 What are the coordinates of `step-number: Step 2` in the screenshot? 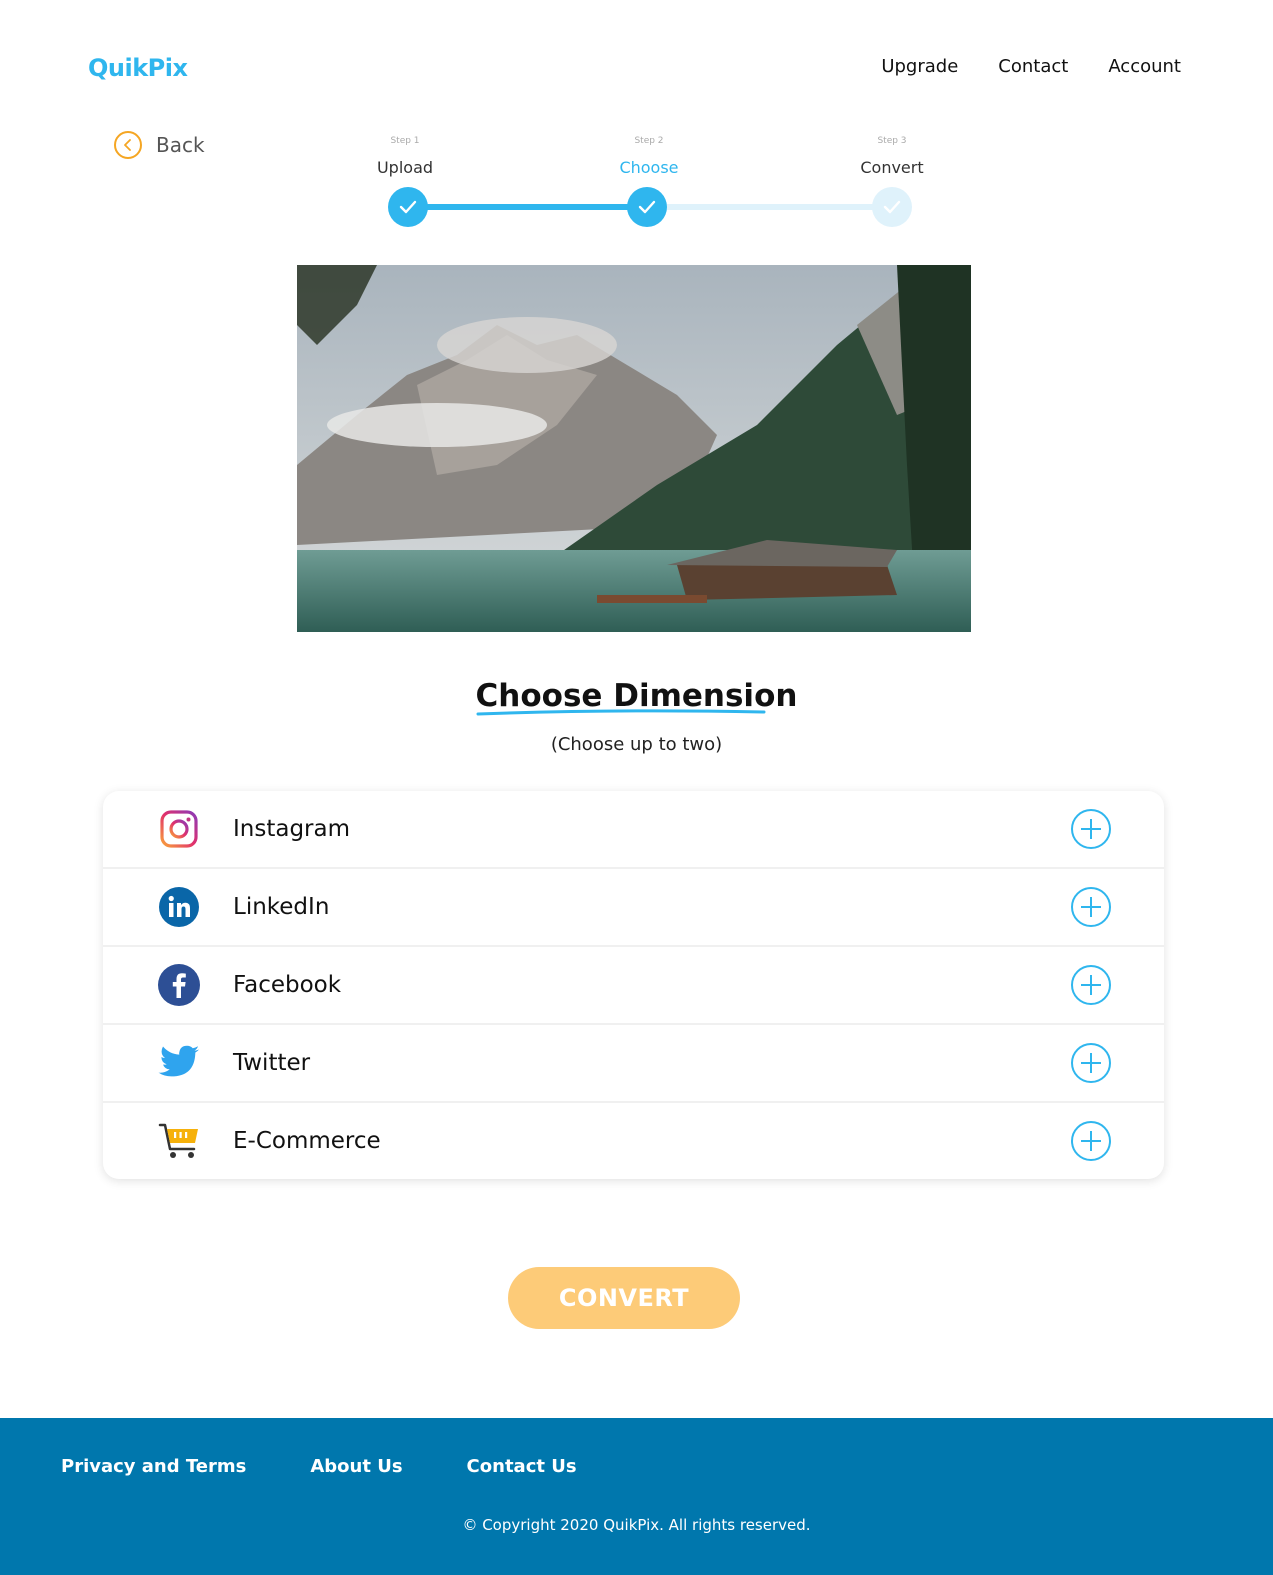 It's located at (649, 141).